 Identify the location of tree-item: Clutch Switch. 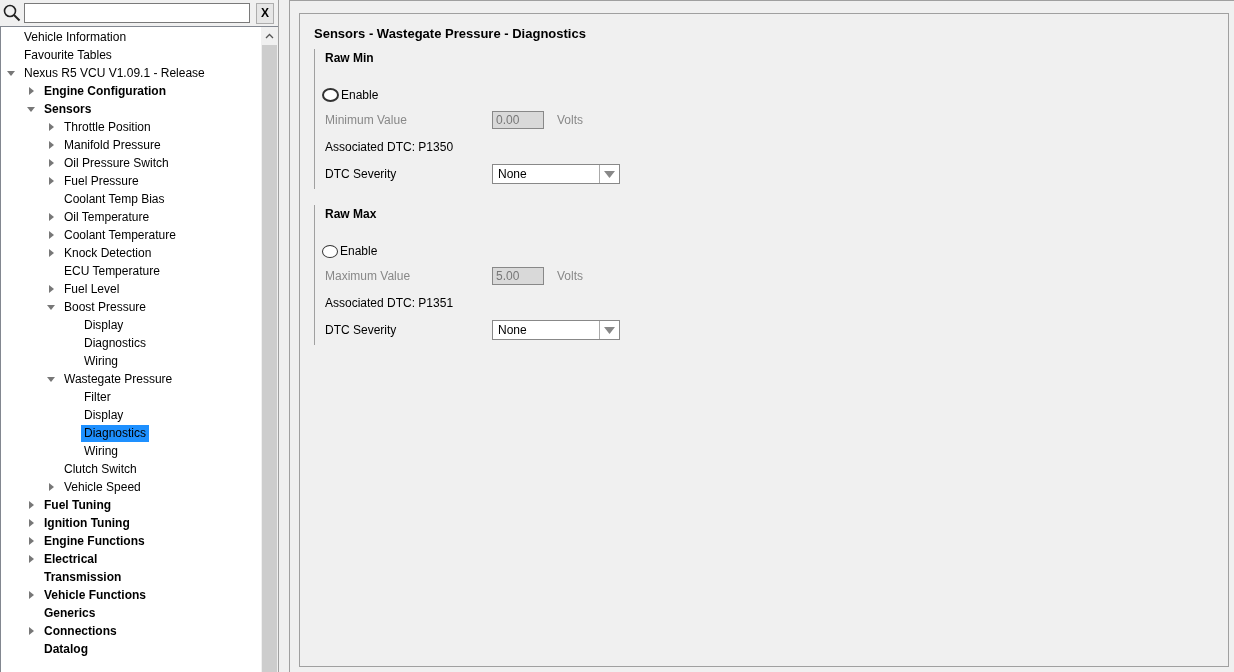
(100, 469).